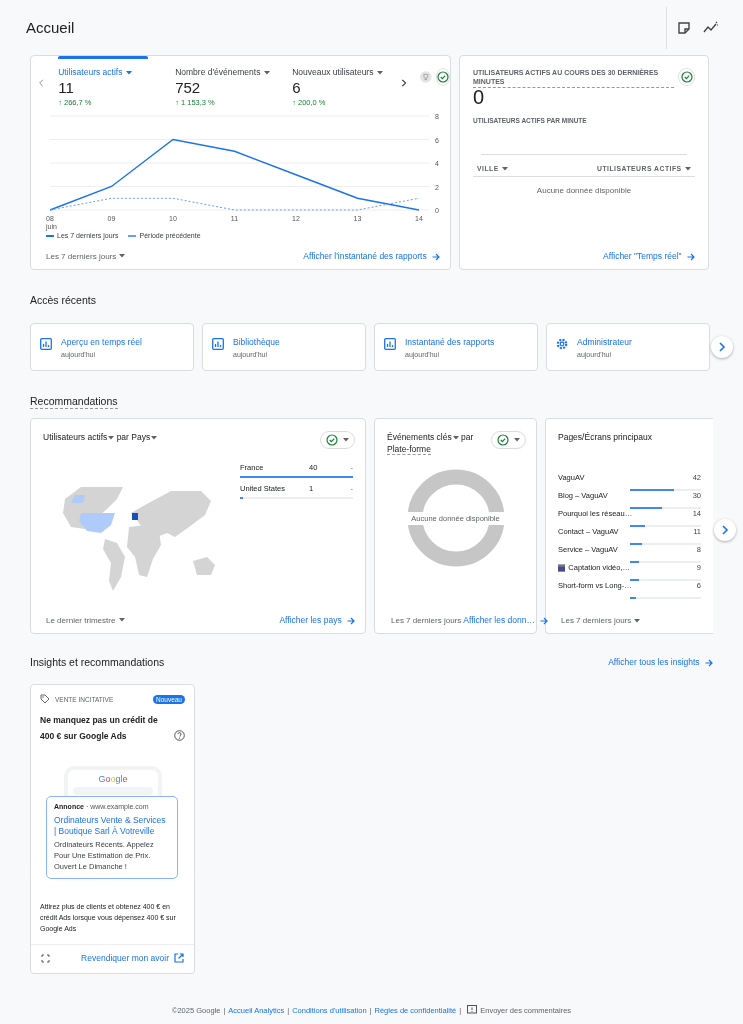  I want to click on ad-title: Ordinateurs Vente & Services | Boutique Sarl À Votreville, so click(110, 826).